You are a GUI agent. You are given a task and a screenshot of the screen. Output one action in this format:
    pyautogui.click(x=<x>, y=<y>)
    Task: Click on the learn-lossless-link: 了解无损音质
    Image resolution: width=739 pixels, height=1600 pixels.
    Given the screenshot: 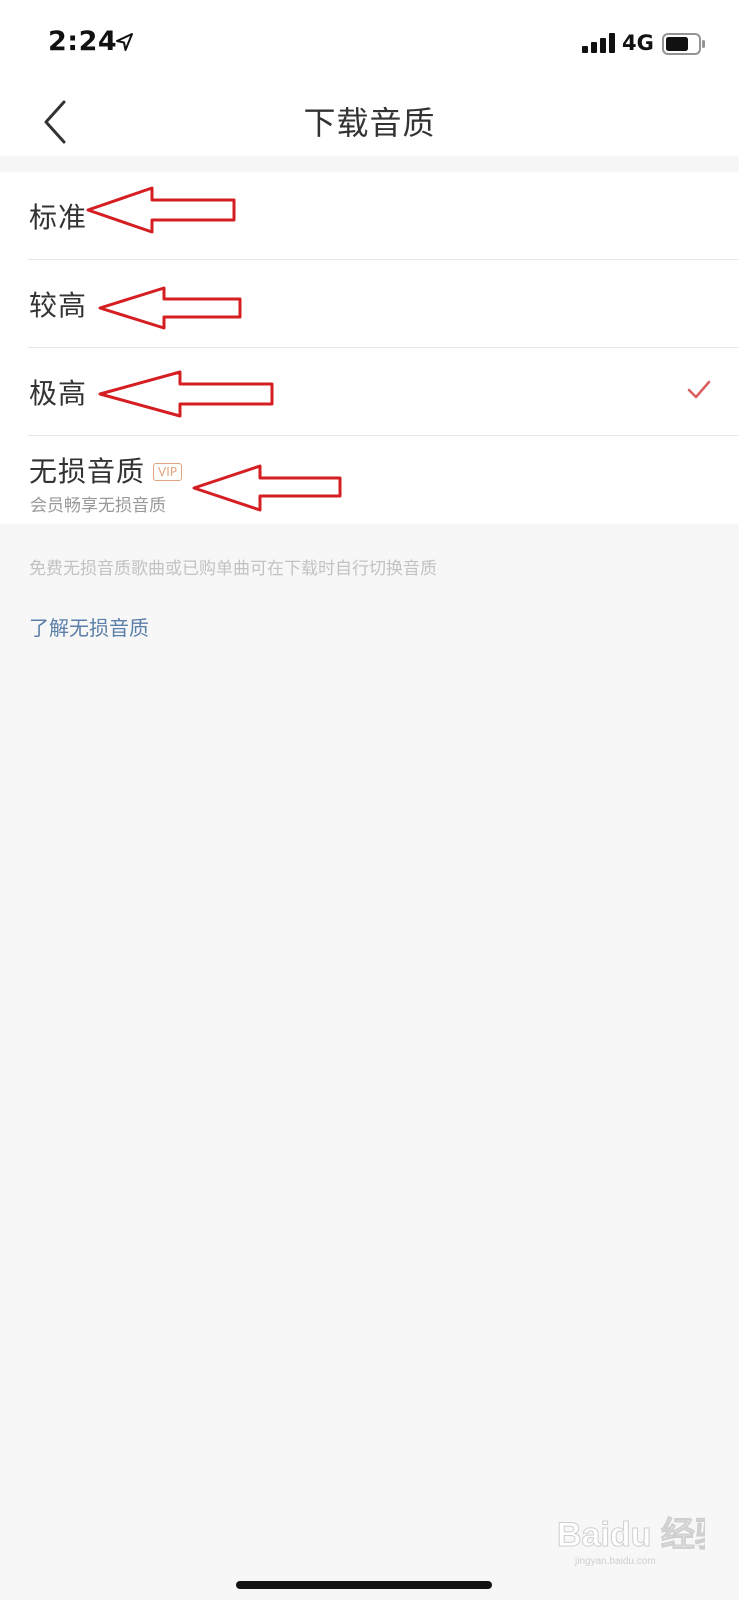 What is the action you would take?
    pyautogui.click(x=89, y=626)
    